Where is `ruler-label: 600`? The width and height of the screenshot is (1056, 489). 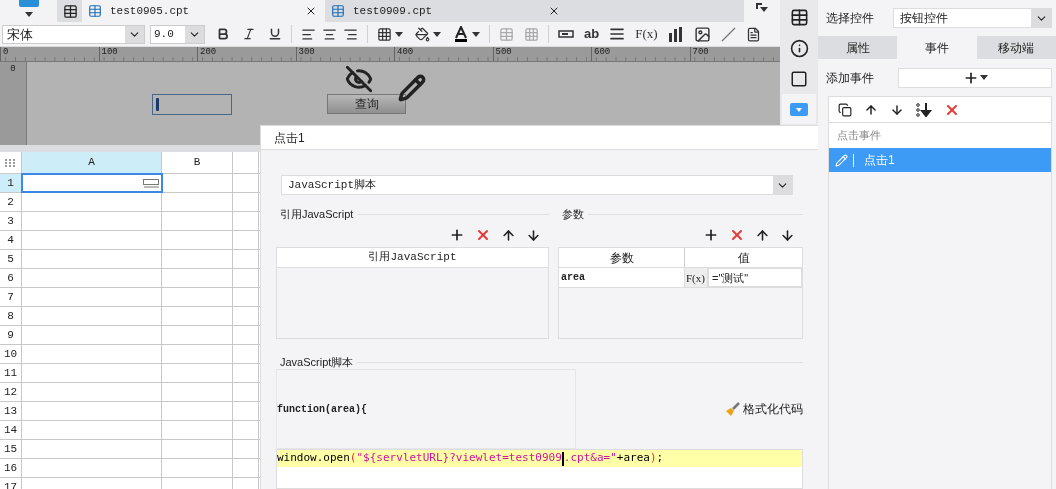
ruler-label: 600 is located at coordinates (602, 52).